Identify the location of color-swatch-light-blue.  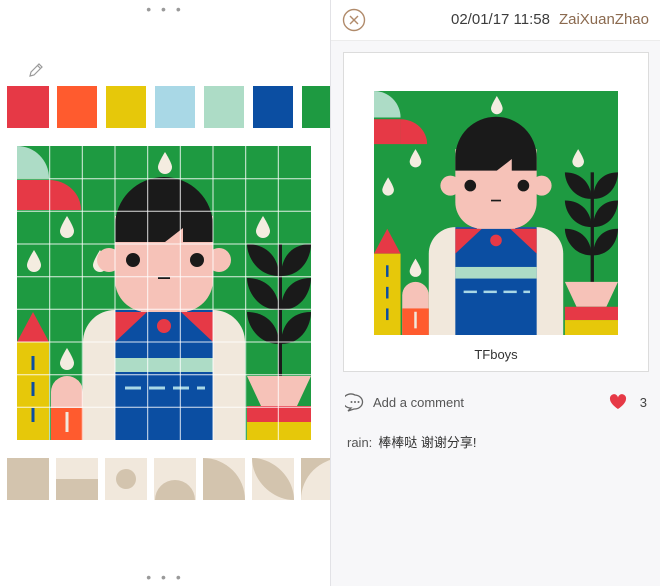
(175, 107).